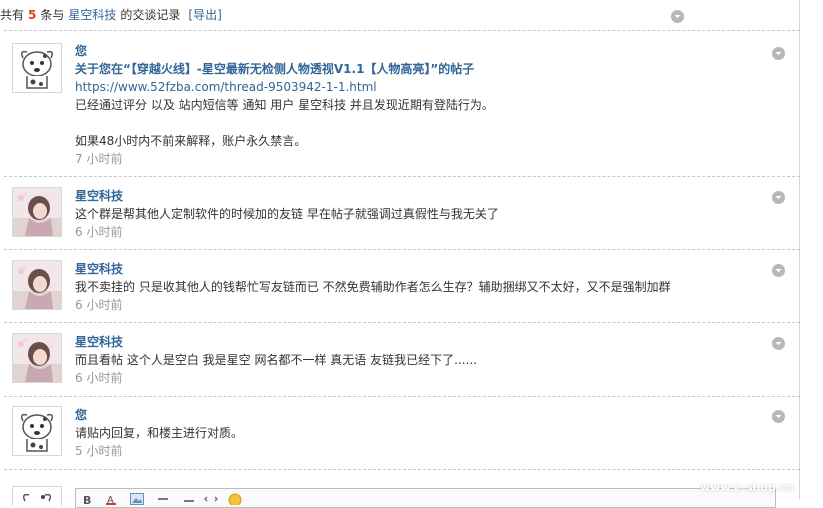 Image resolution: width=823 pixels, height=508 pixels. I want to click on export-link: [导出], so click(204, 15).